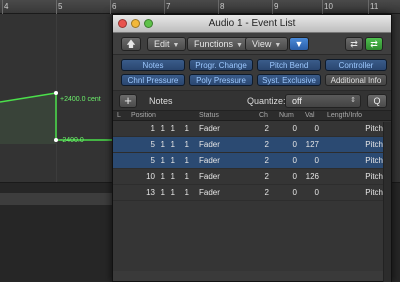 The image size is (400, 282). What do you see at coordinates (200, 7) in the screenshot?
I see `bar-ruler: 4 5 6 7 8 9 10 11` at bounding box center [200, 7].